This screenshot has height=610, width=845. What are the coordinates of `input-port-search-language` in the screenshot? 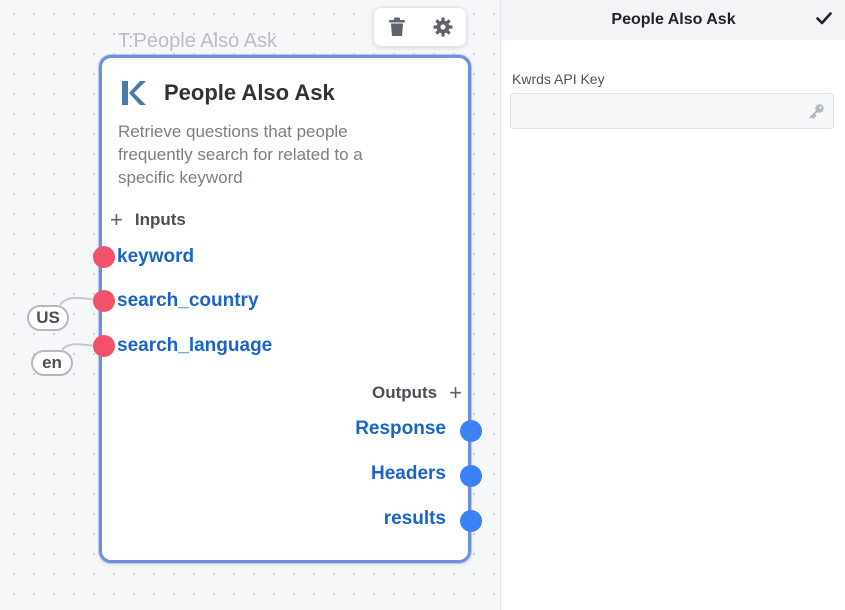 It's located at (104, 346).